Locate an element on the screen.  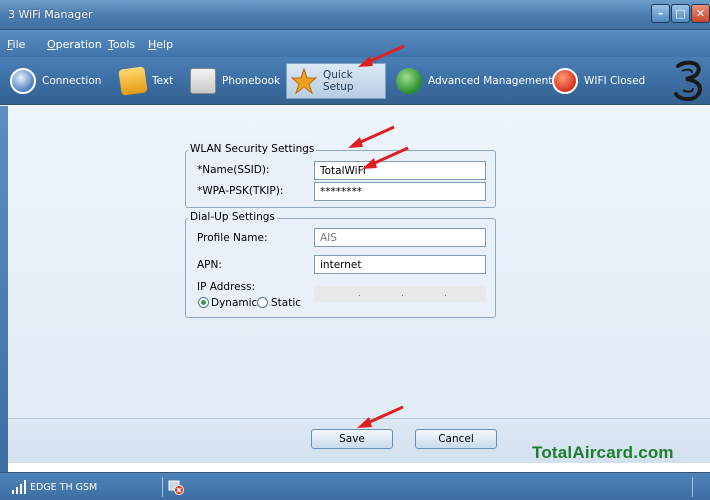
toolbar-text: Text is located at coordinates (146, 81).